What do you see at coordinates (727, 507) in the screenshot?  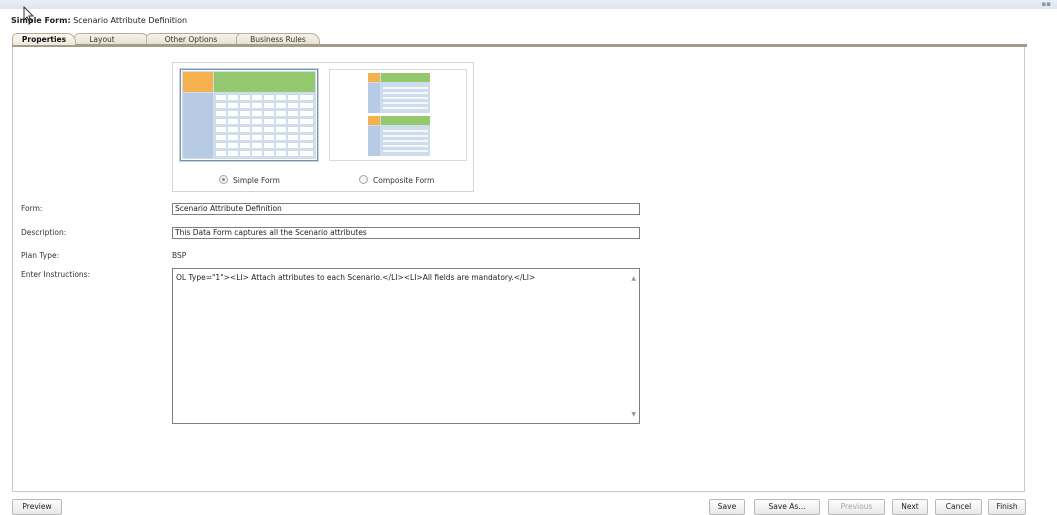 I see `save-button: Save` at bounding box center [727, 507].